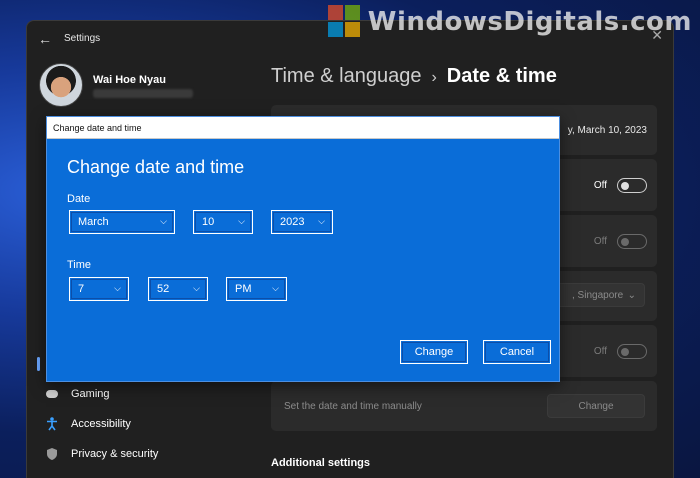  Describe the element at coordinates (163, 289) in the screenshot. I see `minute-value: 52` at that location.